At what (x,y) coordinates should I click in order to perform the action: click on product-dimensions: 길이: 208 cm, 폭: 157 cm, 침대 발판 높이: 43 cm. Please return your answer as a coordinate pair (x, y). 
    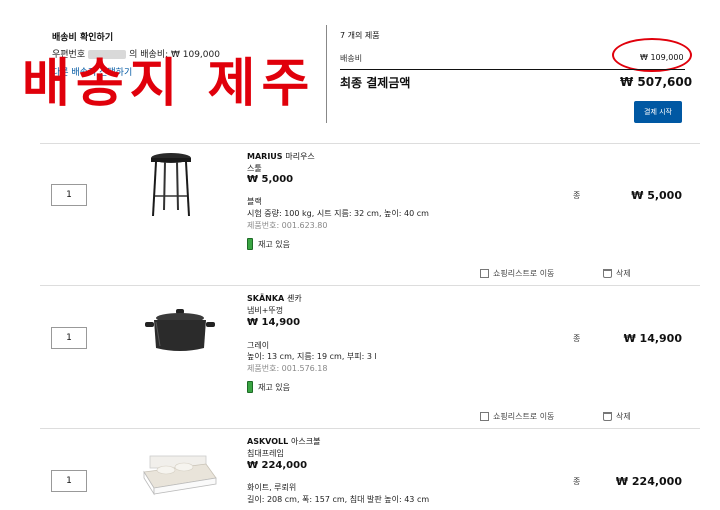
    Looking at the image, I should click on (338, 499).